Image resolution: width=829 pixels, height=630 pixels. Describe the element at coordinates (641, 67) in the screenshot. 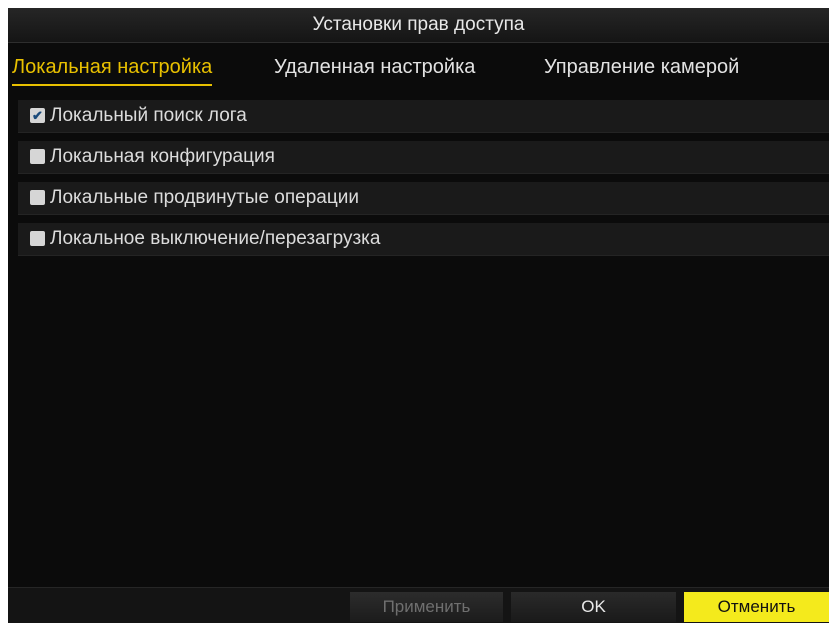

I see `tab-camera-control: Управление камерой` at that location.